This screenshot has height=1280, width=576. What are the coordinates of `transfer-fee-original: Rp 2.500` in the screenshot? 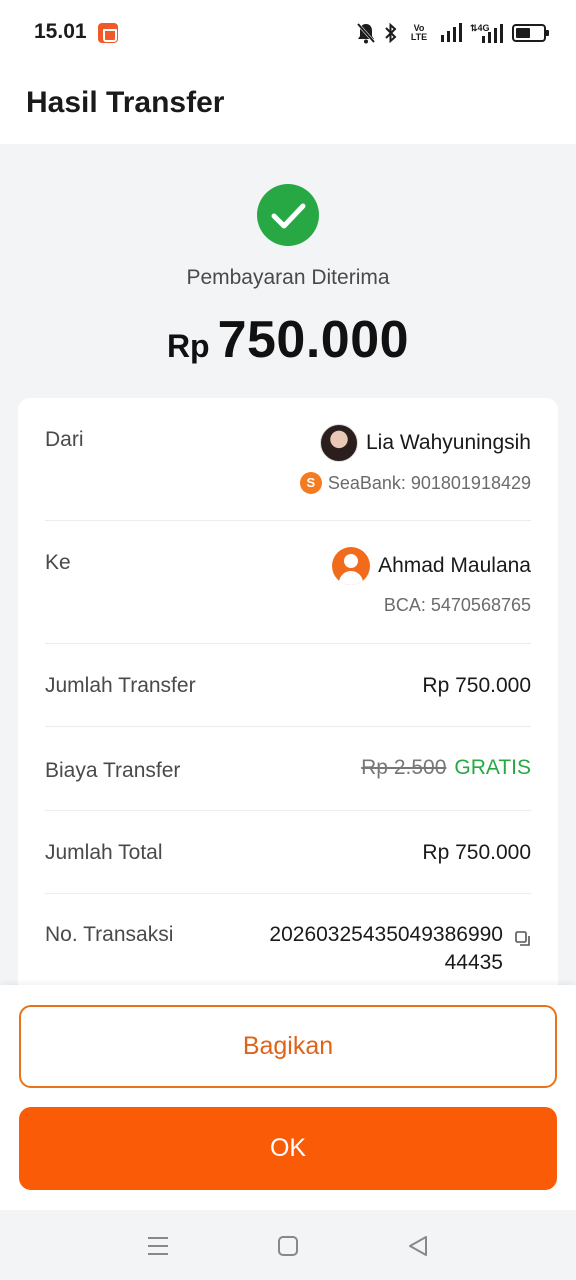 It's located at (404, 767).